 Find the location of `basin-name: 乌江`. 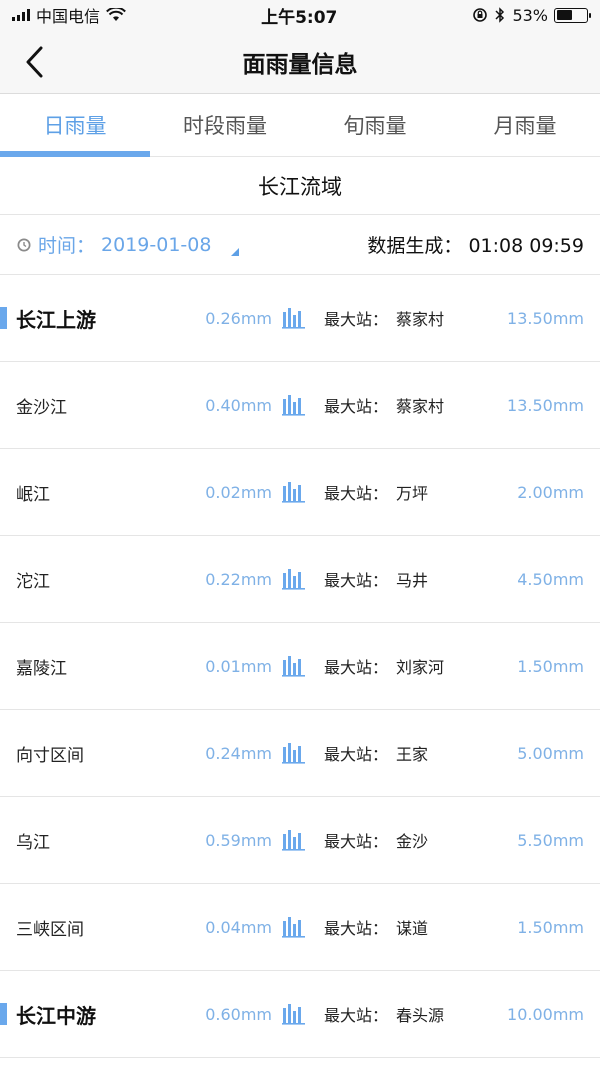

basin-name: 乌江 is located at coordinates (33, 842).